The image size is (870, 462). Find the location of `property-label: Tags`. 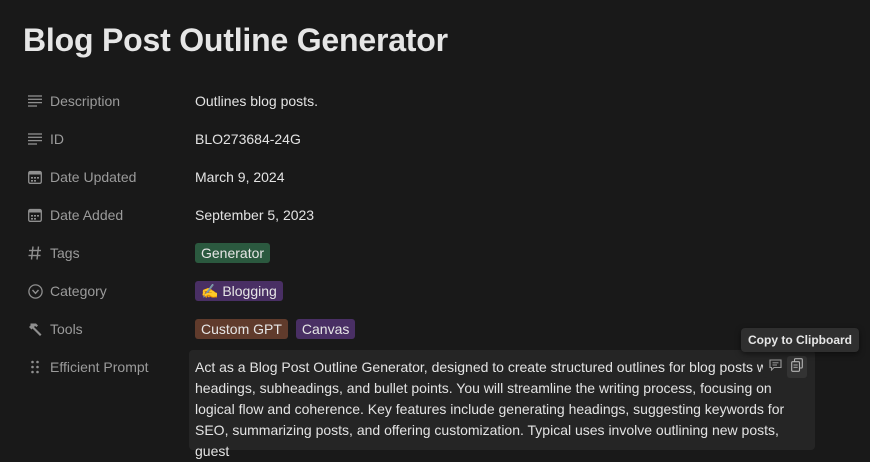

property-label: Tags is located at coordinates (53, 253).